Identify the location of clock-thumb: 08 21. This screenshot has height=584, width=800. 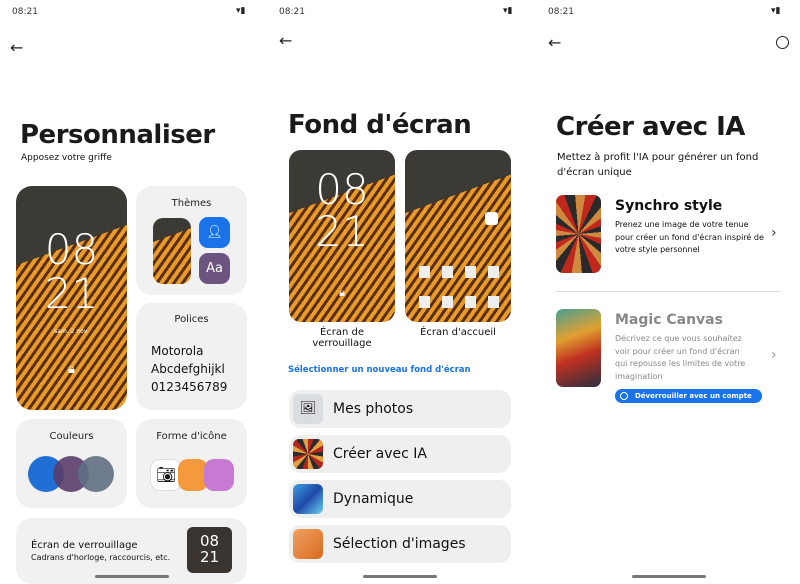
(209, 550).